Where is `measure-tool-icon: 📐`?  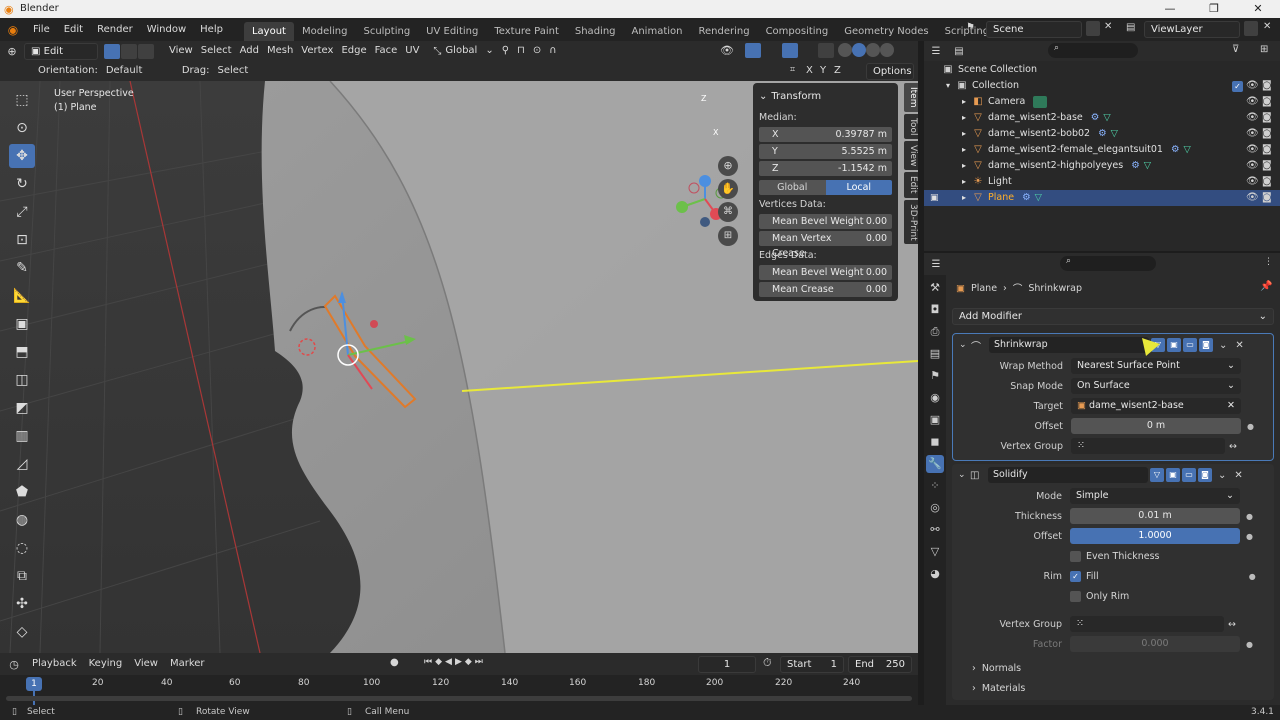
measure-tool-icon: 📐 is located at coordinates (22, 296).